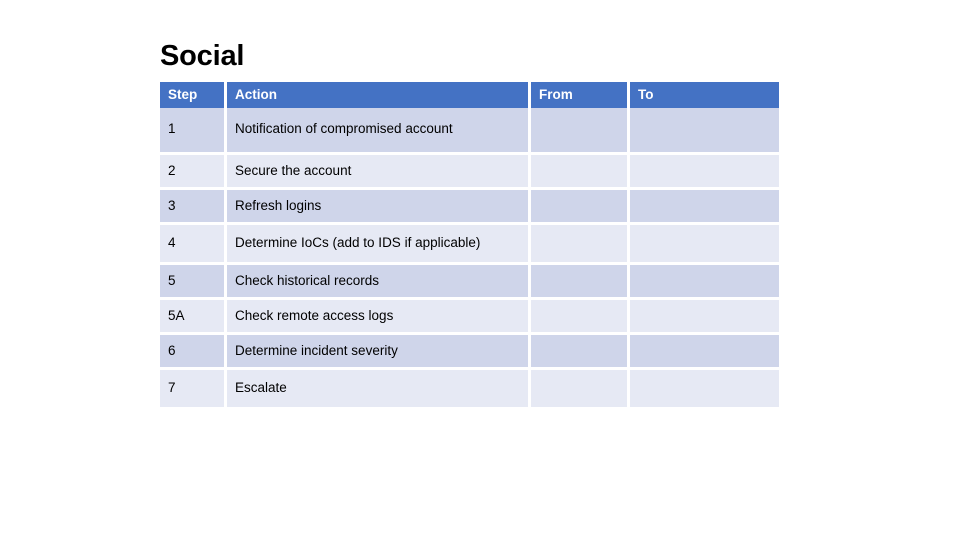 This screenshot has height=540, width=960. Describe the element at coordinates (193, 172) in the screenshot. I see `cell-step: 2` at that location.